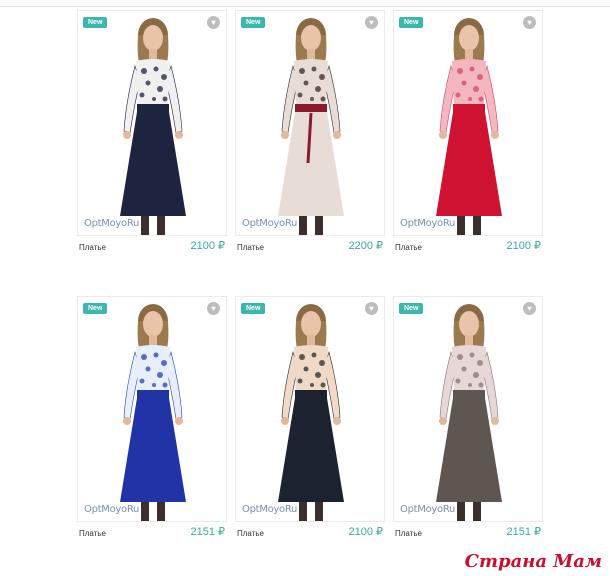 The height and width of the screenshot is (576, 610). I want to click on product-price: 2200 ₽, so click(365, 246).